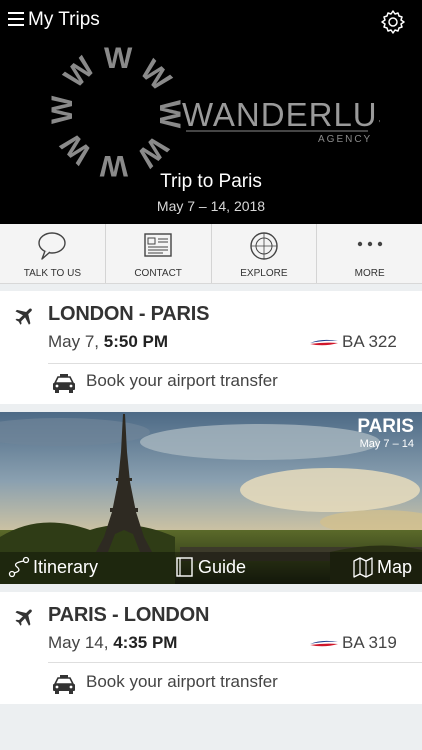 The image size is (422, 750). I want to click on menu-icon, so click(16, 19).